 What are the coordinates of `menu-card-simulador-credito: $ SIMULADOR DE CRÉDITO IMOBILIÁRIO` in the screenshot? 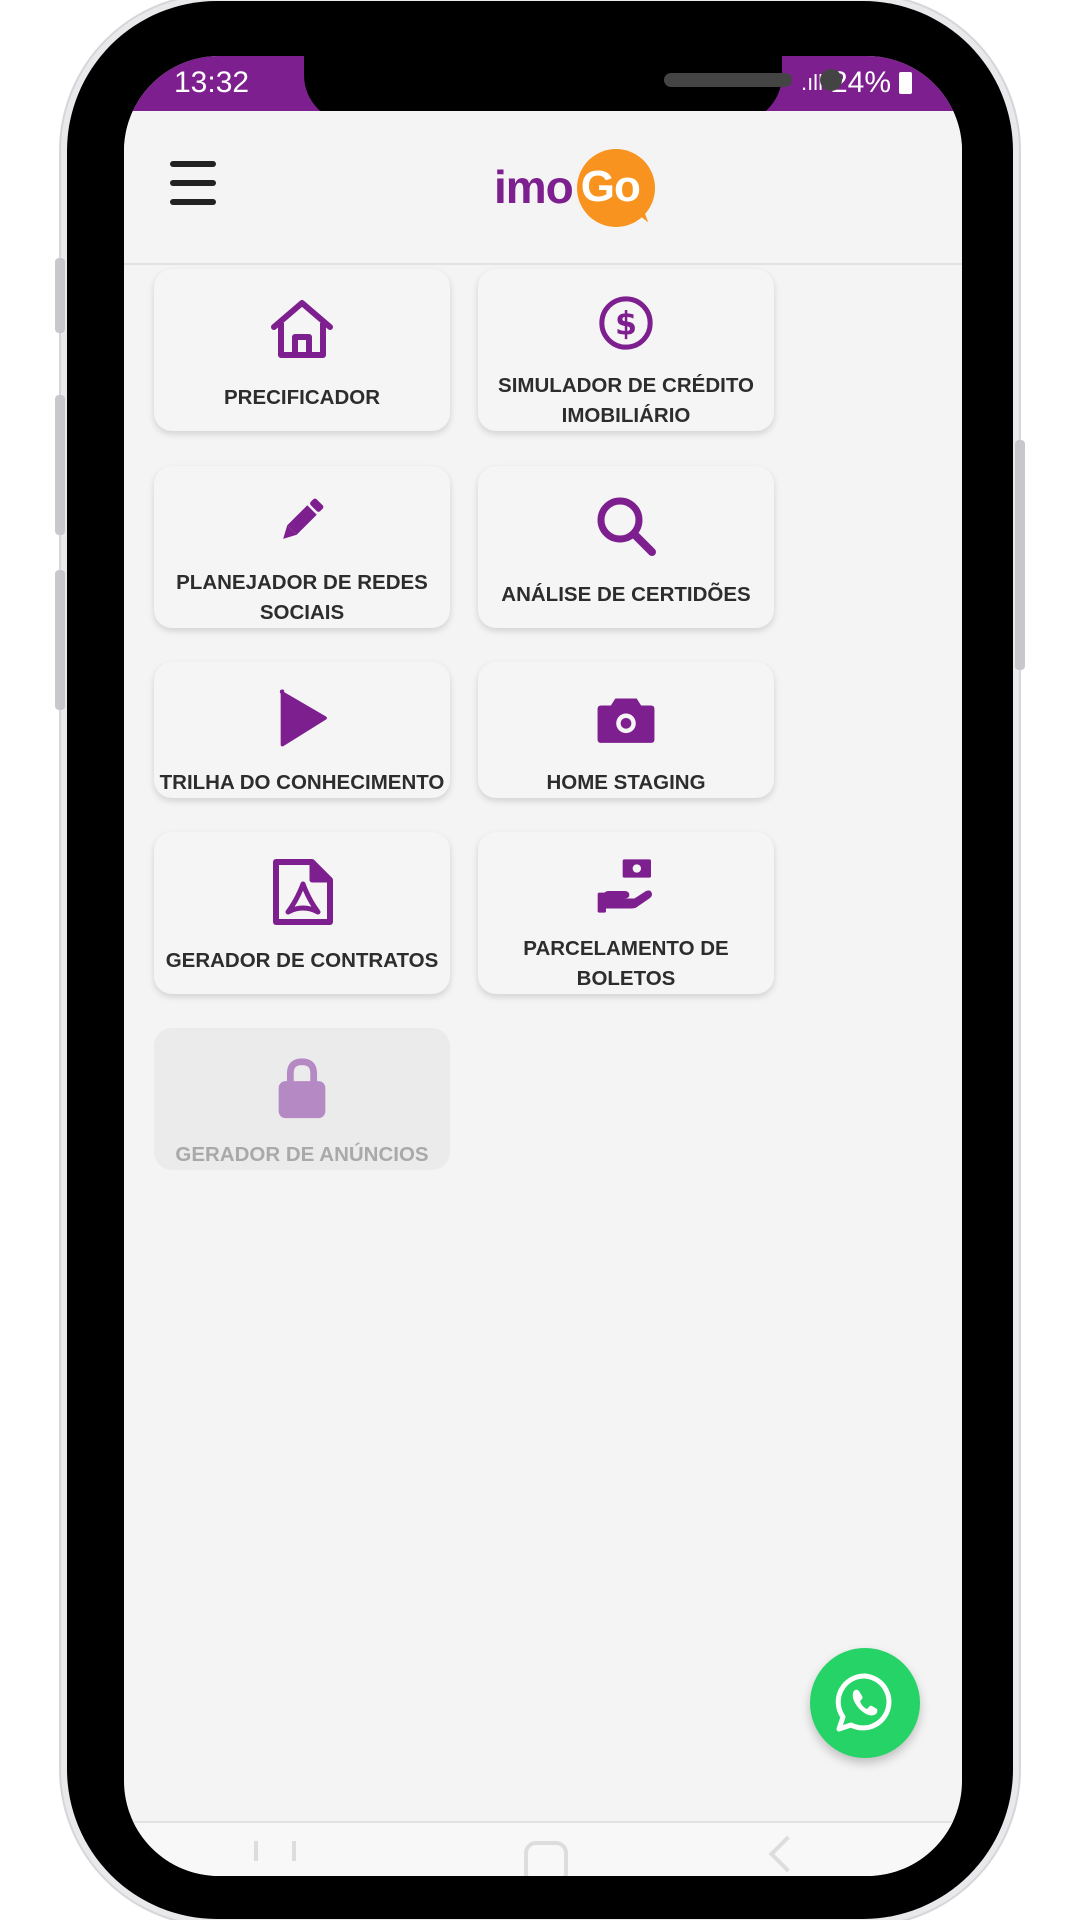 It's located at (626, 350).